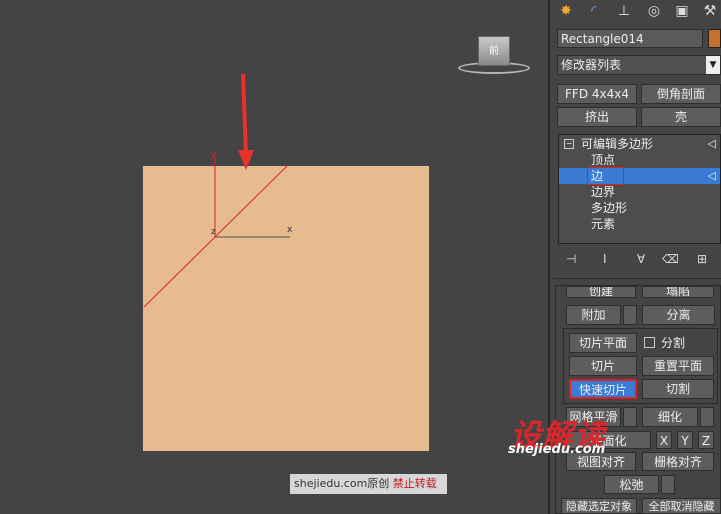 The height and width of the screenshot is (514, 721). What do you see at coordinates (639, 176) in the screenshot?
I see `stack-item-edge: 边 ◁` at bounding box center [639, 176].